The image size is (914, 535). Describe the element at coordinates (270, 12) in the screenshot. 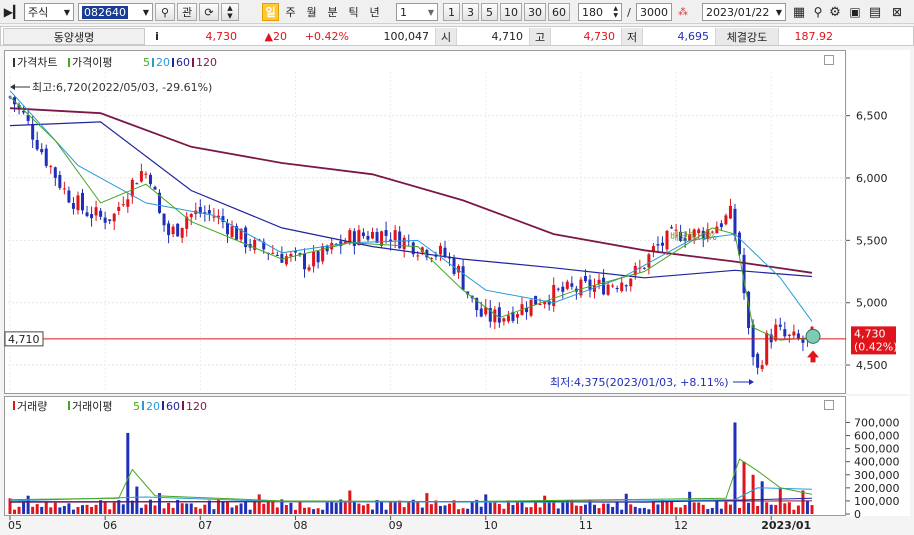

I see `period-day-tab: 일` at that location.